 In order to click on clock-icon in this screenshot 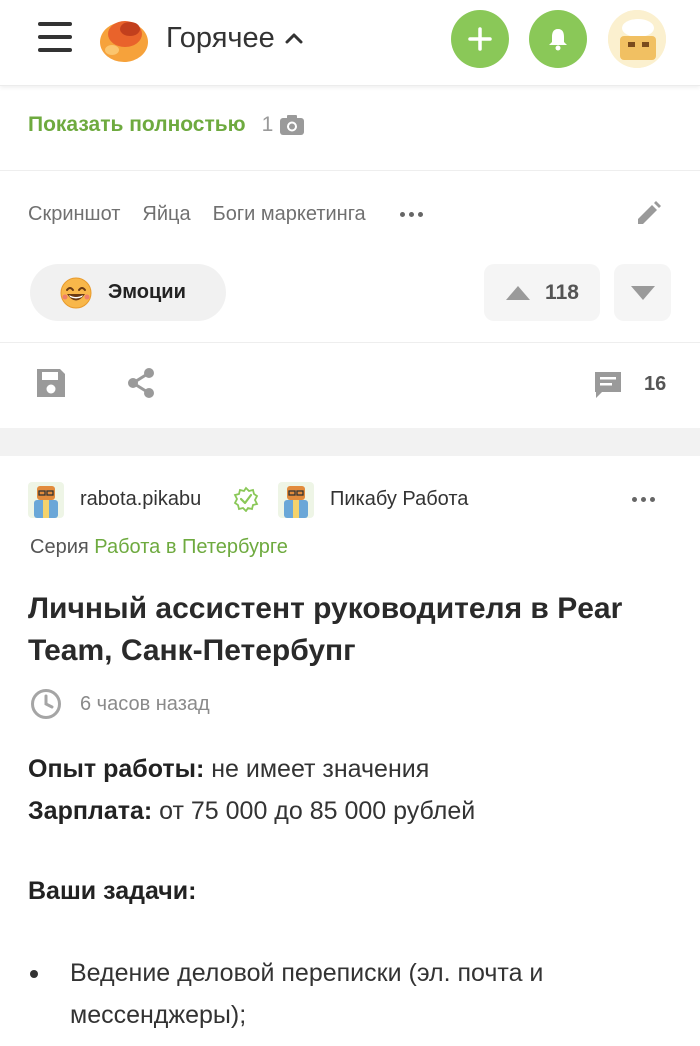, I will do `click(46, 704)`.